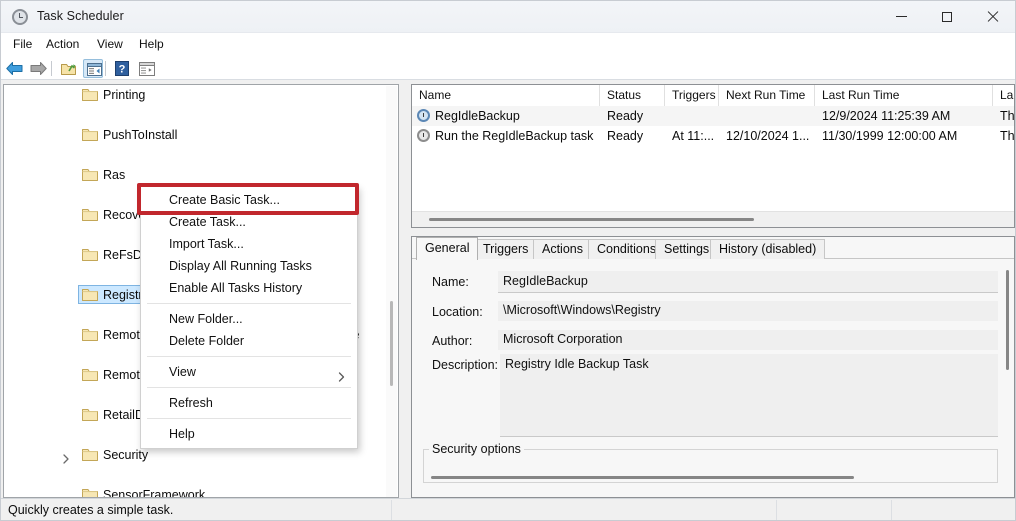 This screenshot has height=521, width=1016. What do you see at coordinates (692, 95) in the screenshot?
I see `column-header-triggers: Triggers` at bounding box center [692, 95].